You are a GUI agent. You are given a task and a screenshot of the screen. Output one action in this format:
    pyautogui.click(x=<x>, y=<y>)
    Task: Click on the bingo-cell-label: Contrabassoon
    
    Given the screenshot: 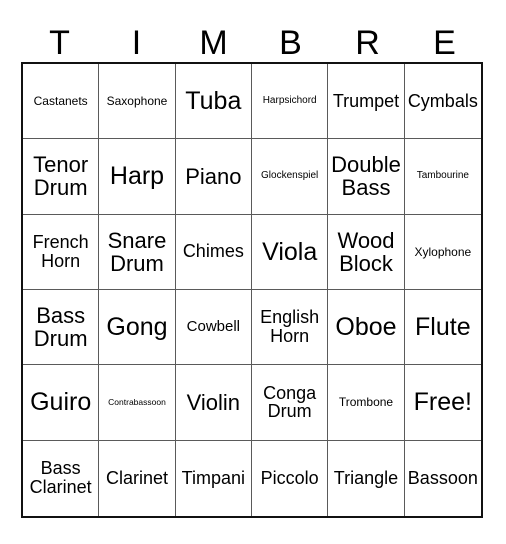 What is the action you would take?
    pyautogui.click(x=137, y=402)
    